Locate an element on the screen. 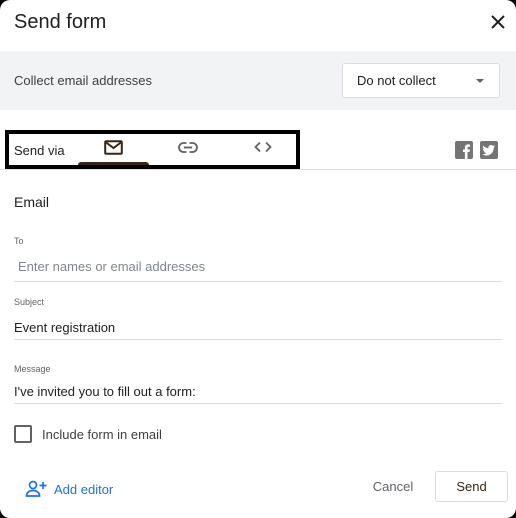 This screenshot has width=516, height=518. send-button: Send is located at coordinates (471, 486).